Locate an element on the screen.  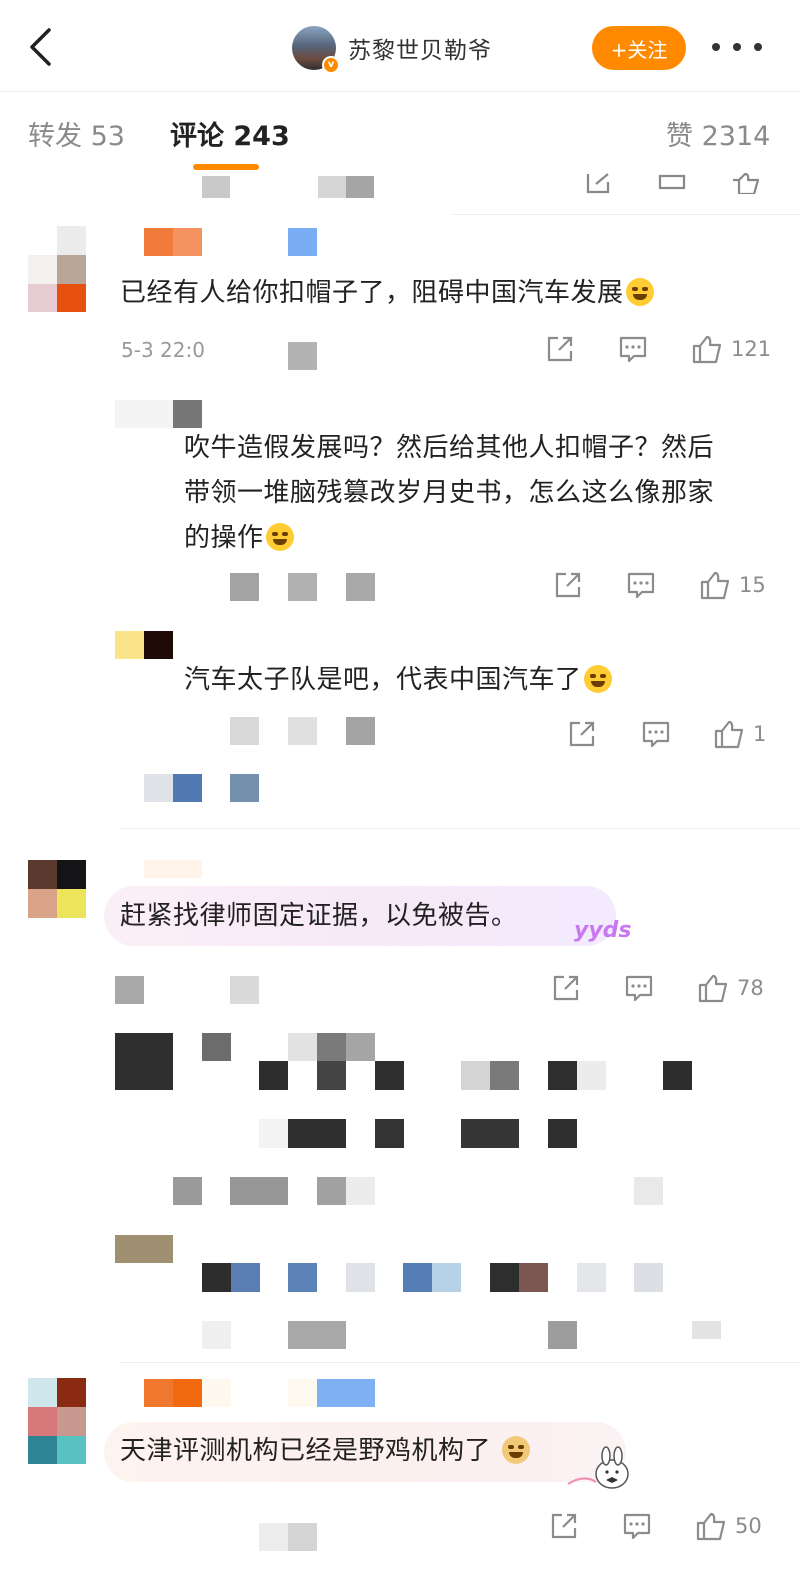
follow-button: +关注 is located at coordinates (639, 48).